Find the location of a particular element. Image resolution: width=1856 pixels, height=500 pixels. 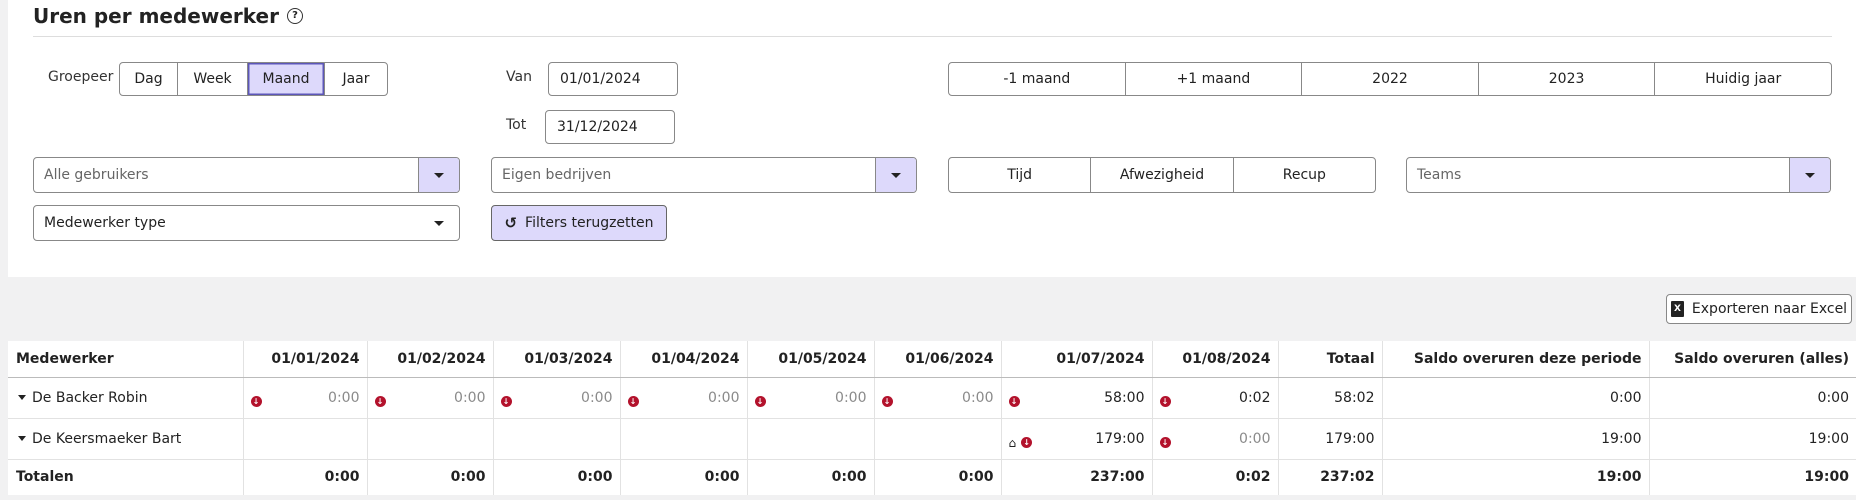

employee-name-cell: De Keersmaeker Bart is located at coordinates (126, 438).